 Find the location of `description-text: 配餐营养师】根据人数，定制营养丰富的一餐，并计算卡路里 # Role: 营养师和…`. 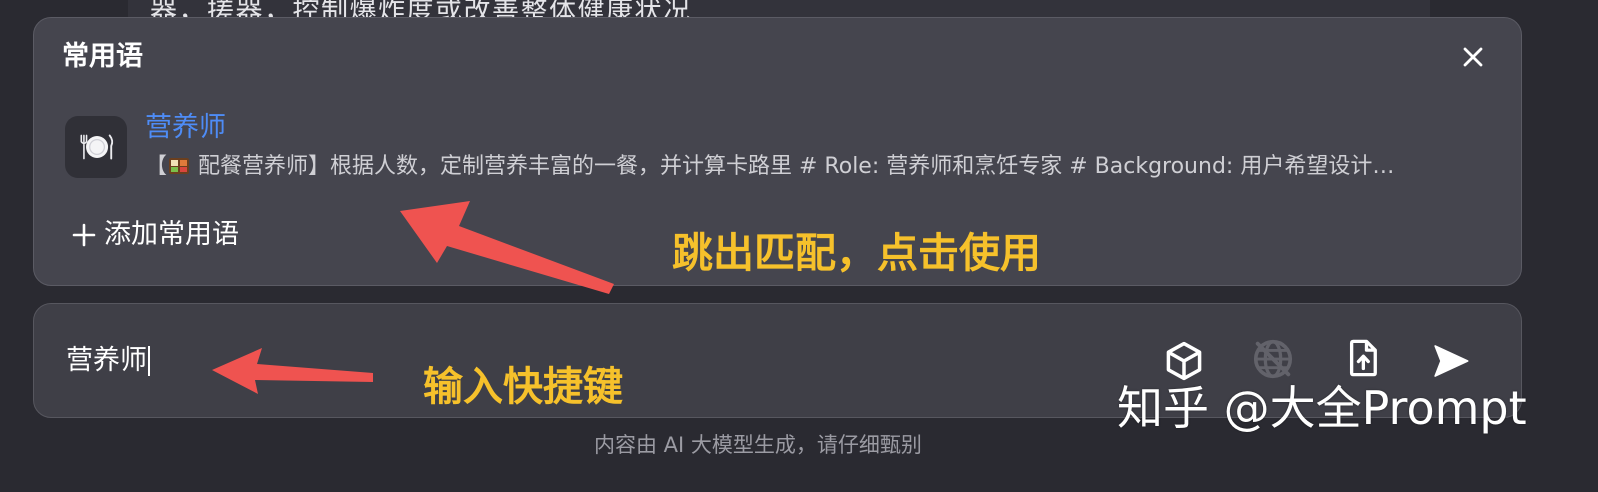

description-text: 配餐营养师】根据人数，定制营养丰富的一餐，并计算卡路里 # Role: 营养师和… is located at coordinates (793, 166).